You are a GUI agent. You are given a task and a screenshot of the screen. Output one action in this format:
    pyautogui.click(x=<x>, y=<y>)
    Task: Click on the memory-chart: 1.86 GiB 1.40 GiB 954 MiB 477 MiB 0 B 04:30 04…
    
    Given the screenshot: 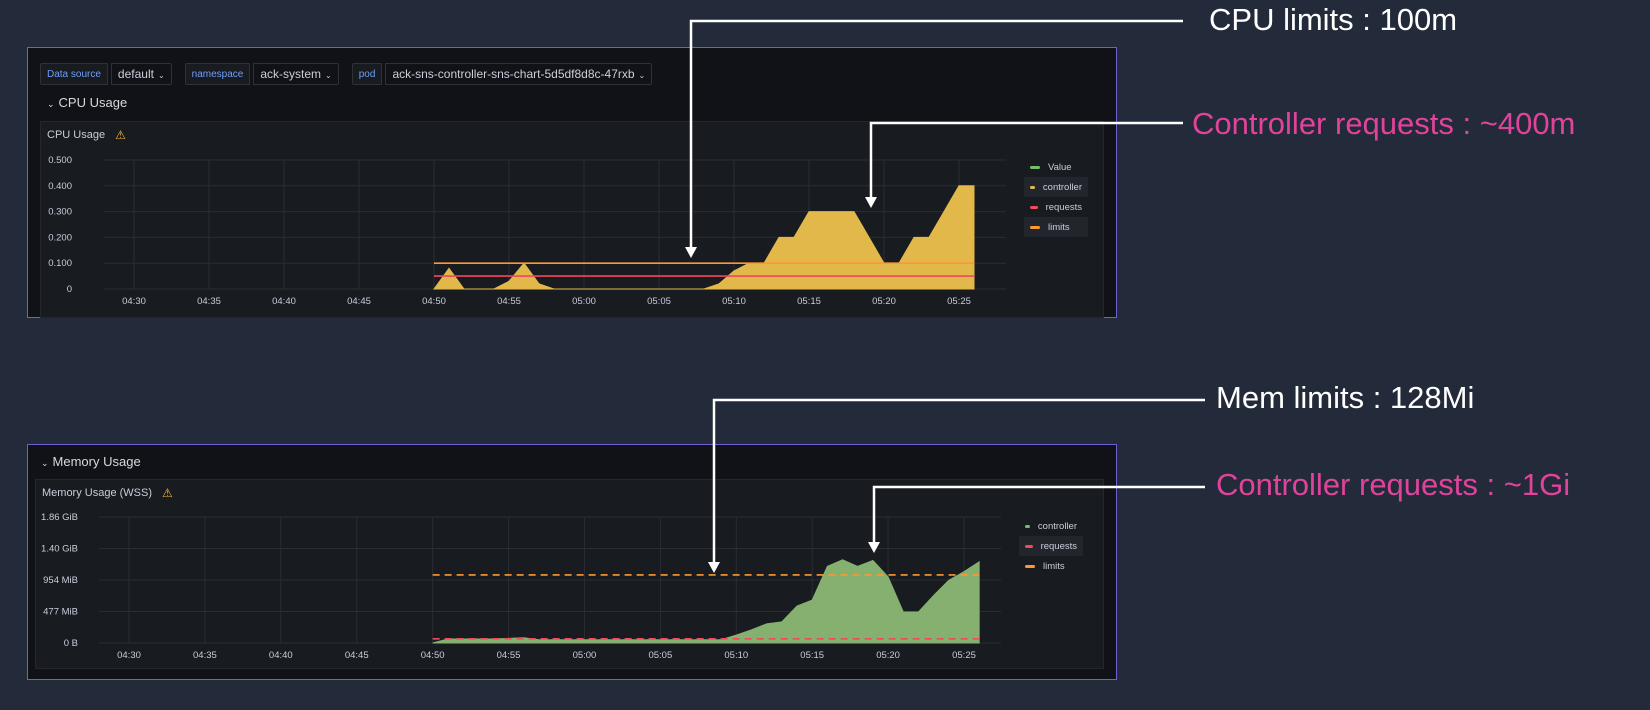 What is the action you would take?
    pyautogui.click(x=521, y=586)
    